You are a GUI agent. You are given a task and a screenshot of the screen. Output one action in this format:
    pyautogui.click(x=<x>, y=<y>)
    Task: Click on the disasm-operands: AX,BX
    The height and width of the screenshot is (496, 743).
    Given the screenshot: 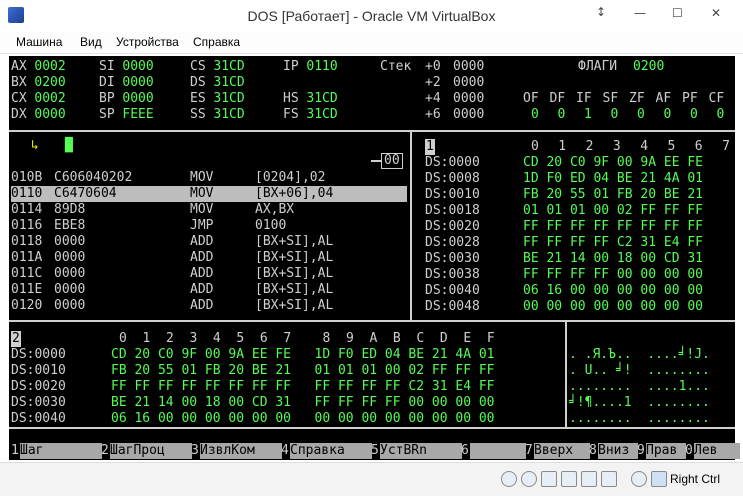 What is the action you would take?
    pyautogui.click(x=275, y=209)
    